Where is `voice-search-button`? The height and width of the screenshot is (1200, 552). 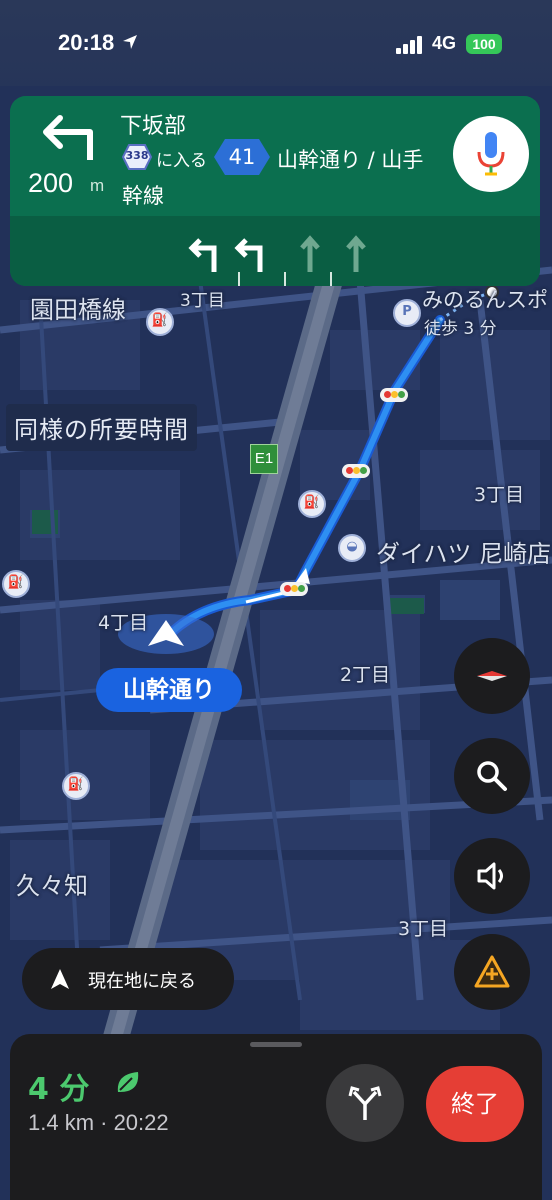
voice-search-button is located at coordinates (491, 154).